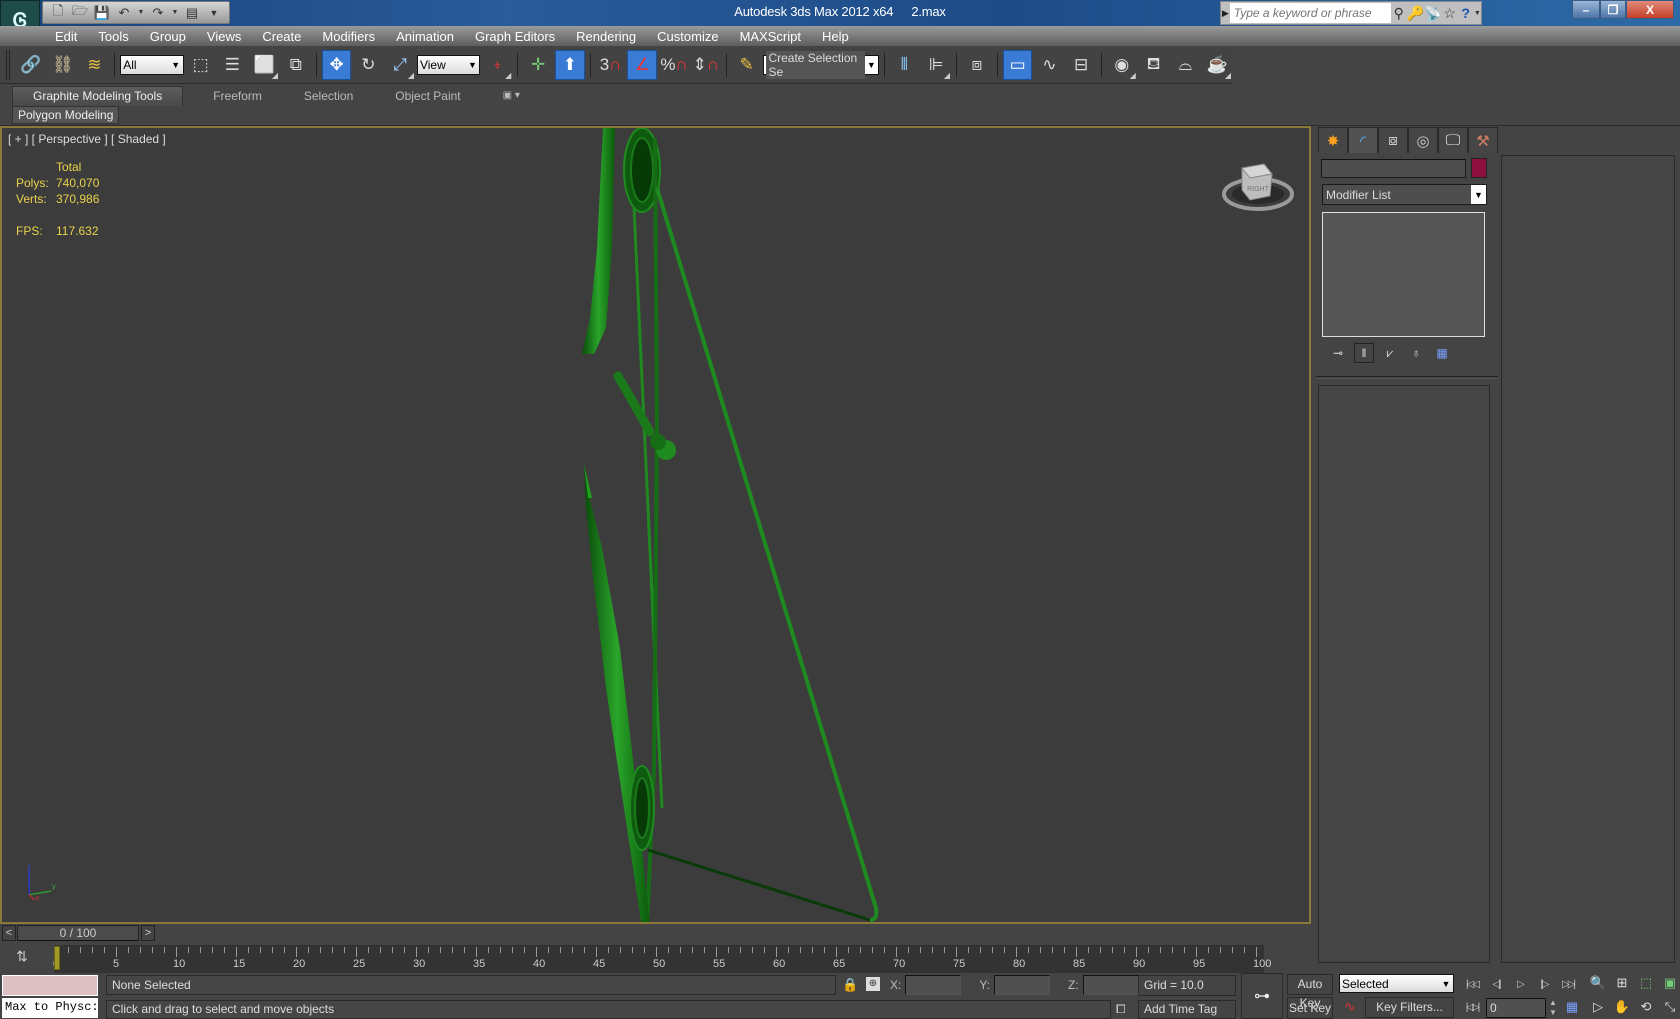 This screenshot has height=1019, width=1680. What do you see at coordinates (66, 115) in the screenshot?
I see `panel-polygon-modeling: Polygon Modeling` at bounding box center [66, 115].